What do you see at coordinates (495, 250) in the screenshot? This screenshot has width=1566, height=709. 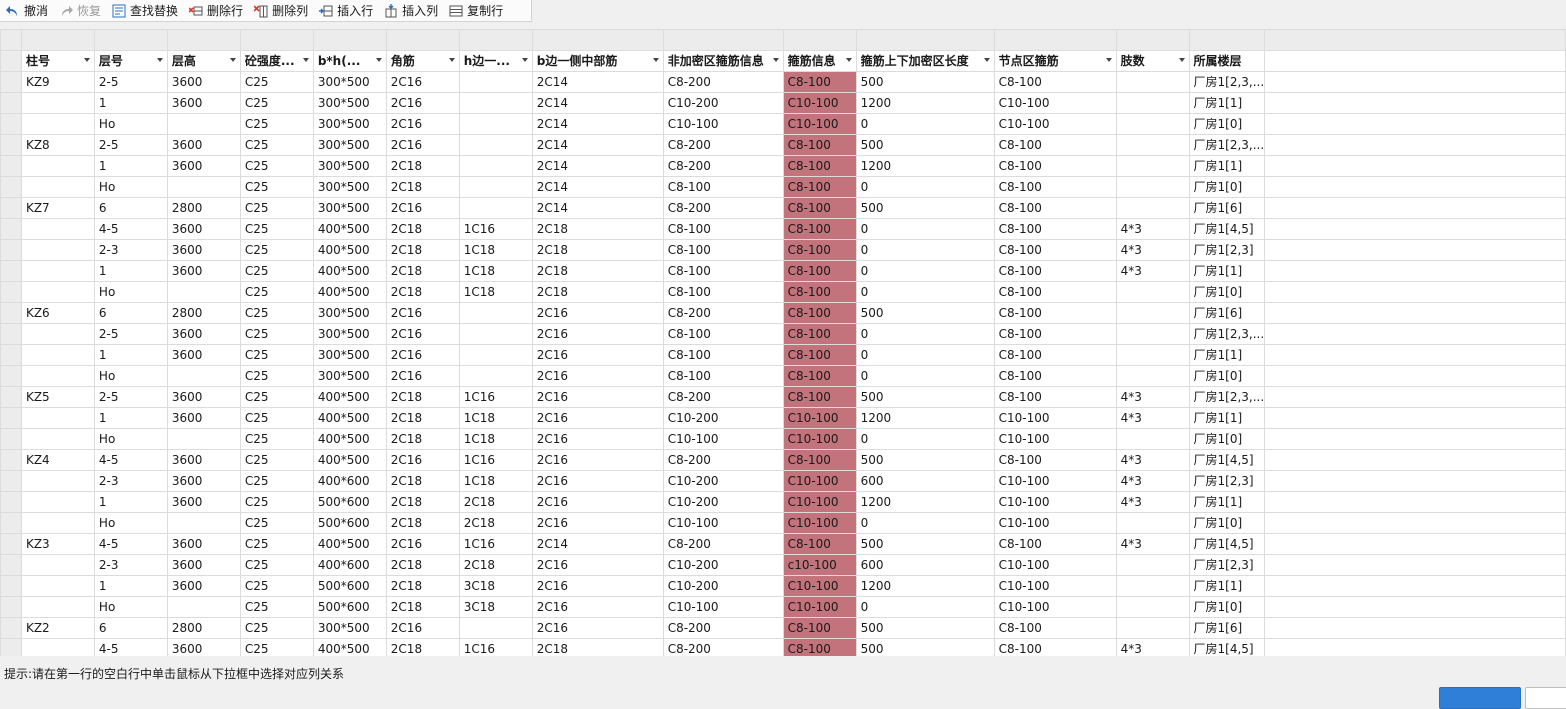 I see `table-cell: 1C18` at bounding box center [495, 250].